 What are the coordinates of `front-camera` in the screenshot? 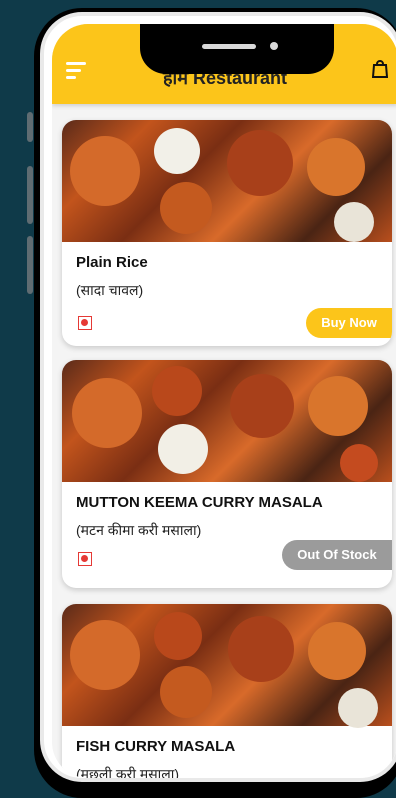 It's located at (274, 46).